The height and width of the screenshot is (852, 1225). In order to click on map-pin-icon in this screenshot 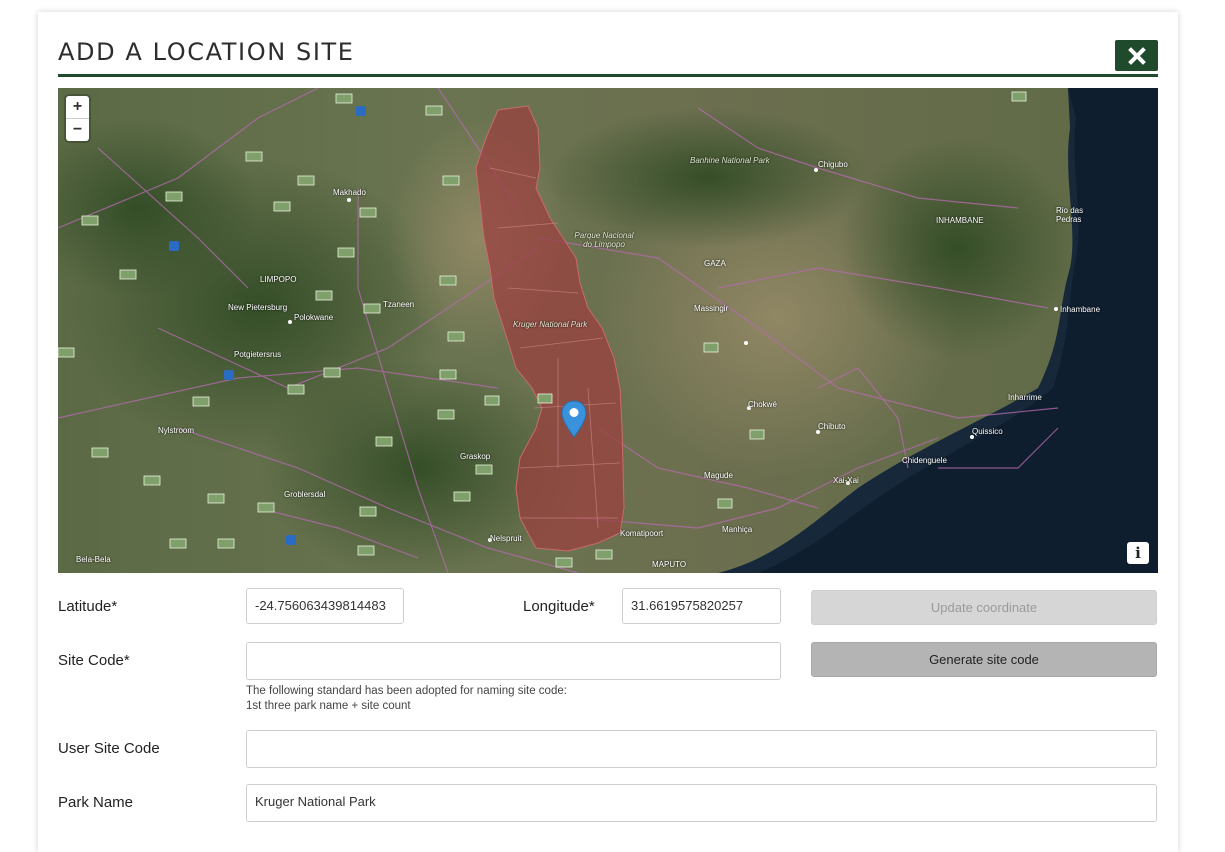, I will do `click(574, 419)`.